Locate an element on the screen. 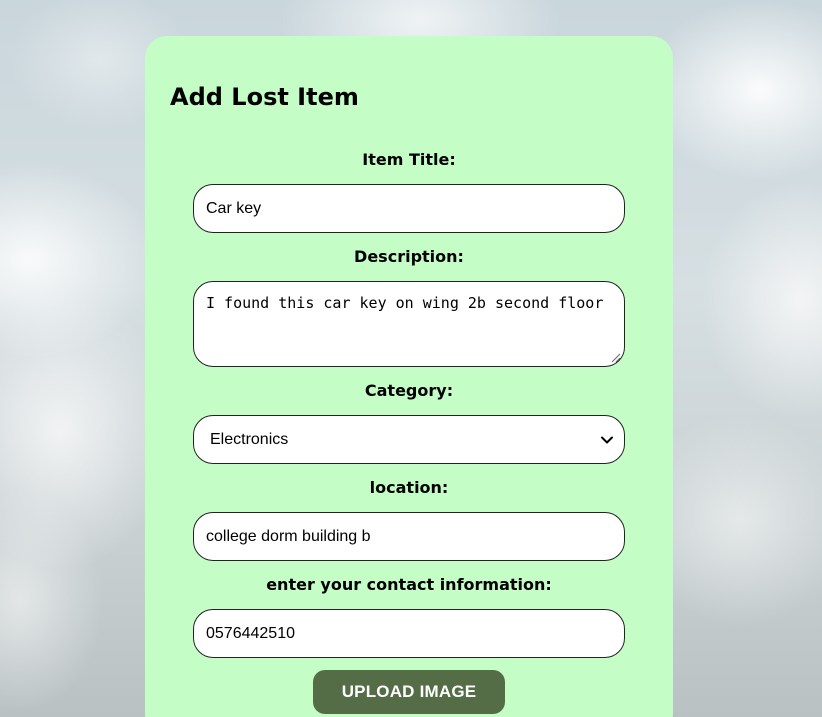 Image resolution: width=822 pixels, height=717 pixels. category-selected-value: Electronics is located at coordinates (249, 439).